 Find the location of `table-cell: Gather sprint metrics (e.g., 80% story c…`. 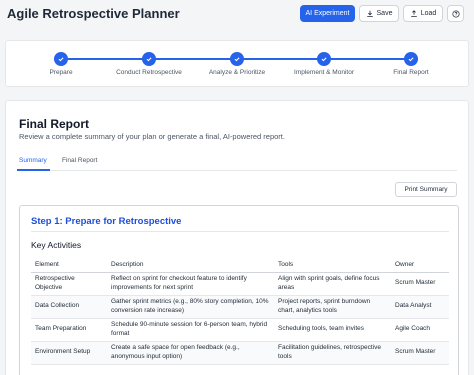

table-cell: Gather sprint metrics (e.g., 80% story c… is located at coordinates (190, 307).